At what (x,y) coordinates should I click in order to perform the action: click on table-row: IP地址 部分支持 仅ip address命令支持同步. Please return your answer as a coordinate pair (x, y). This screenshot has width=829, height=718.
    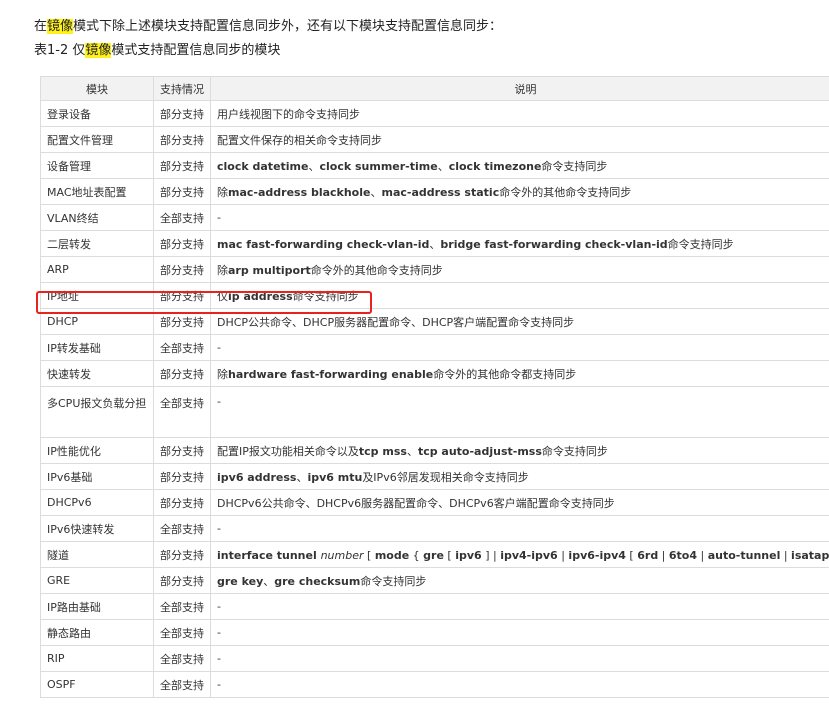
    Looking at the image, I should click on (434, 295).